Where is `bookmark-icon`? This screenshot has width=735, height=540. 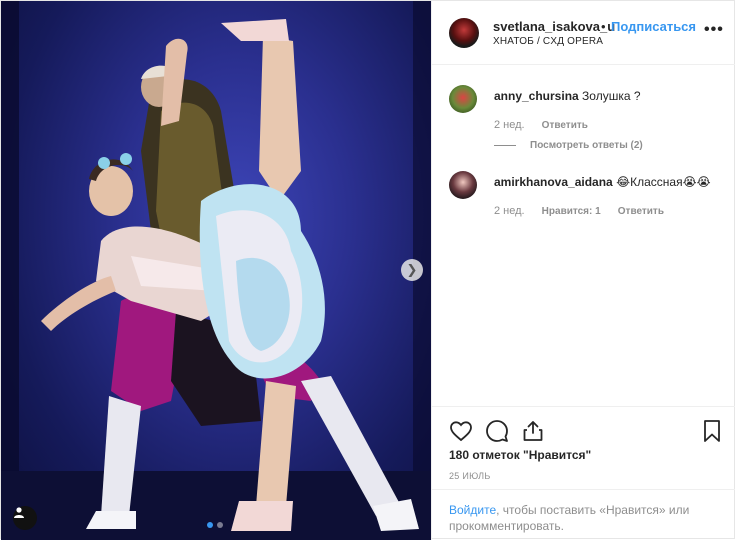
bookmark-icon is located at coordinates (712, 431).